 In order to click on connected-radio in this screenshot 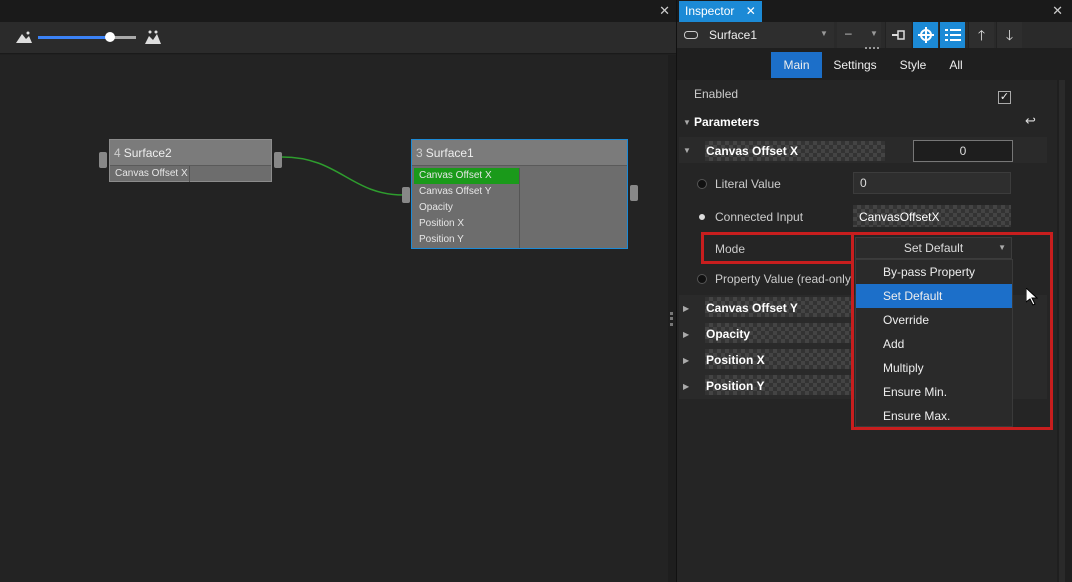, I will do `click(702, 217)`.